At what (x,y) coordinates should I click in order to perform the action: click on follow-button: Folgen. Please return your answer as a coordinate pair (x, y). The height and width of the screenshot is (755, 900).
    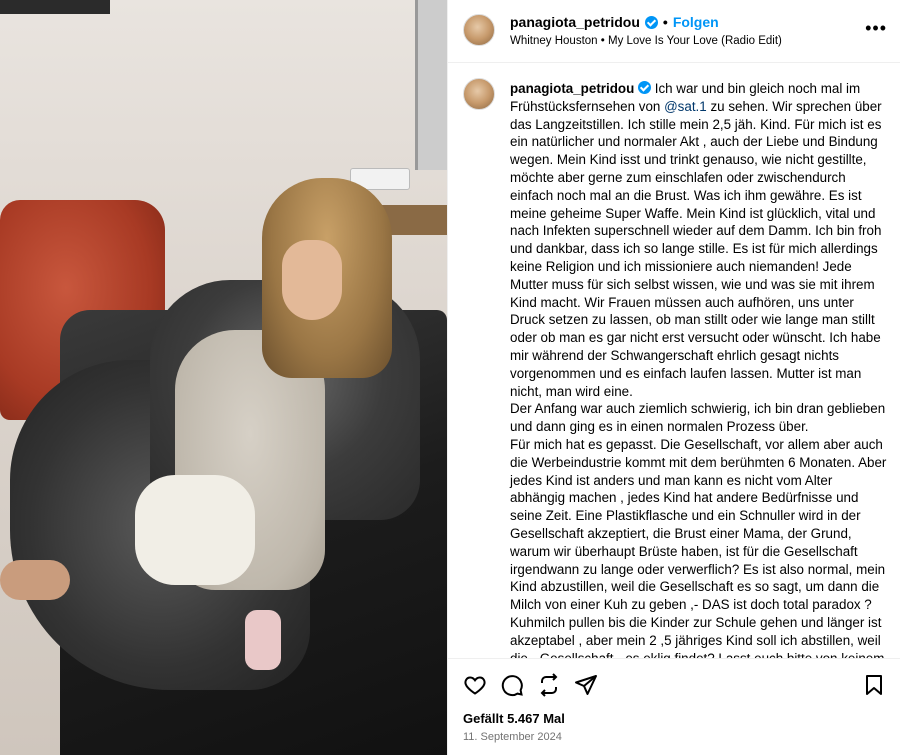
    Looking at the image, I should click on (696, 22).